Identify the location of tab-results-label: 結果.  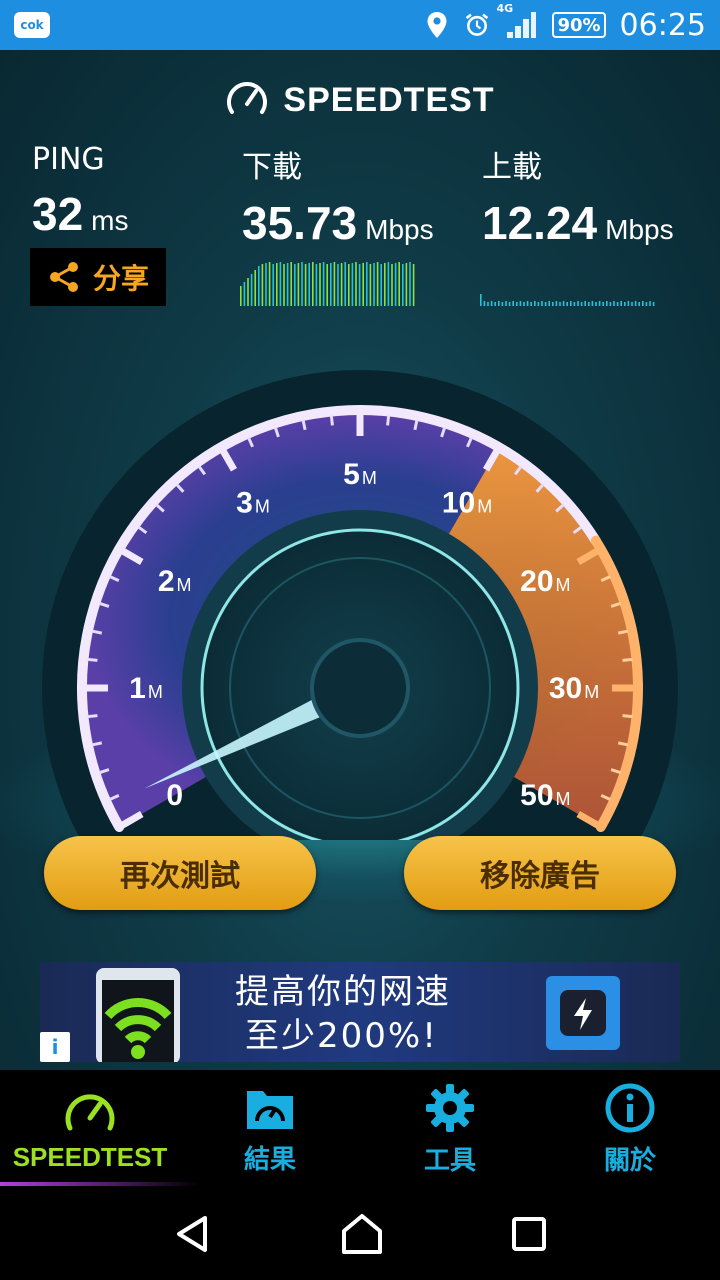
(269, 1159).